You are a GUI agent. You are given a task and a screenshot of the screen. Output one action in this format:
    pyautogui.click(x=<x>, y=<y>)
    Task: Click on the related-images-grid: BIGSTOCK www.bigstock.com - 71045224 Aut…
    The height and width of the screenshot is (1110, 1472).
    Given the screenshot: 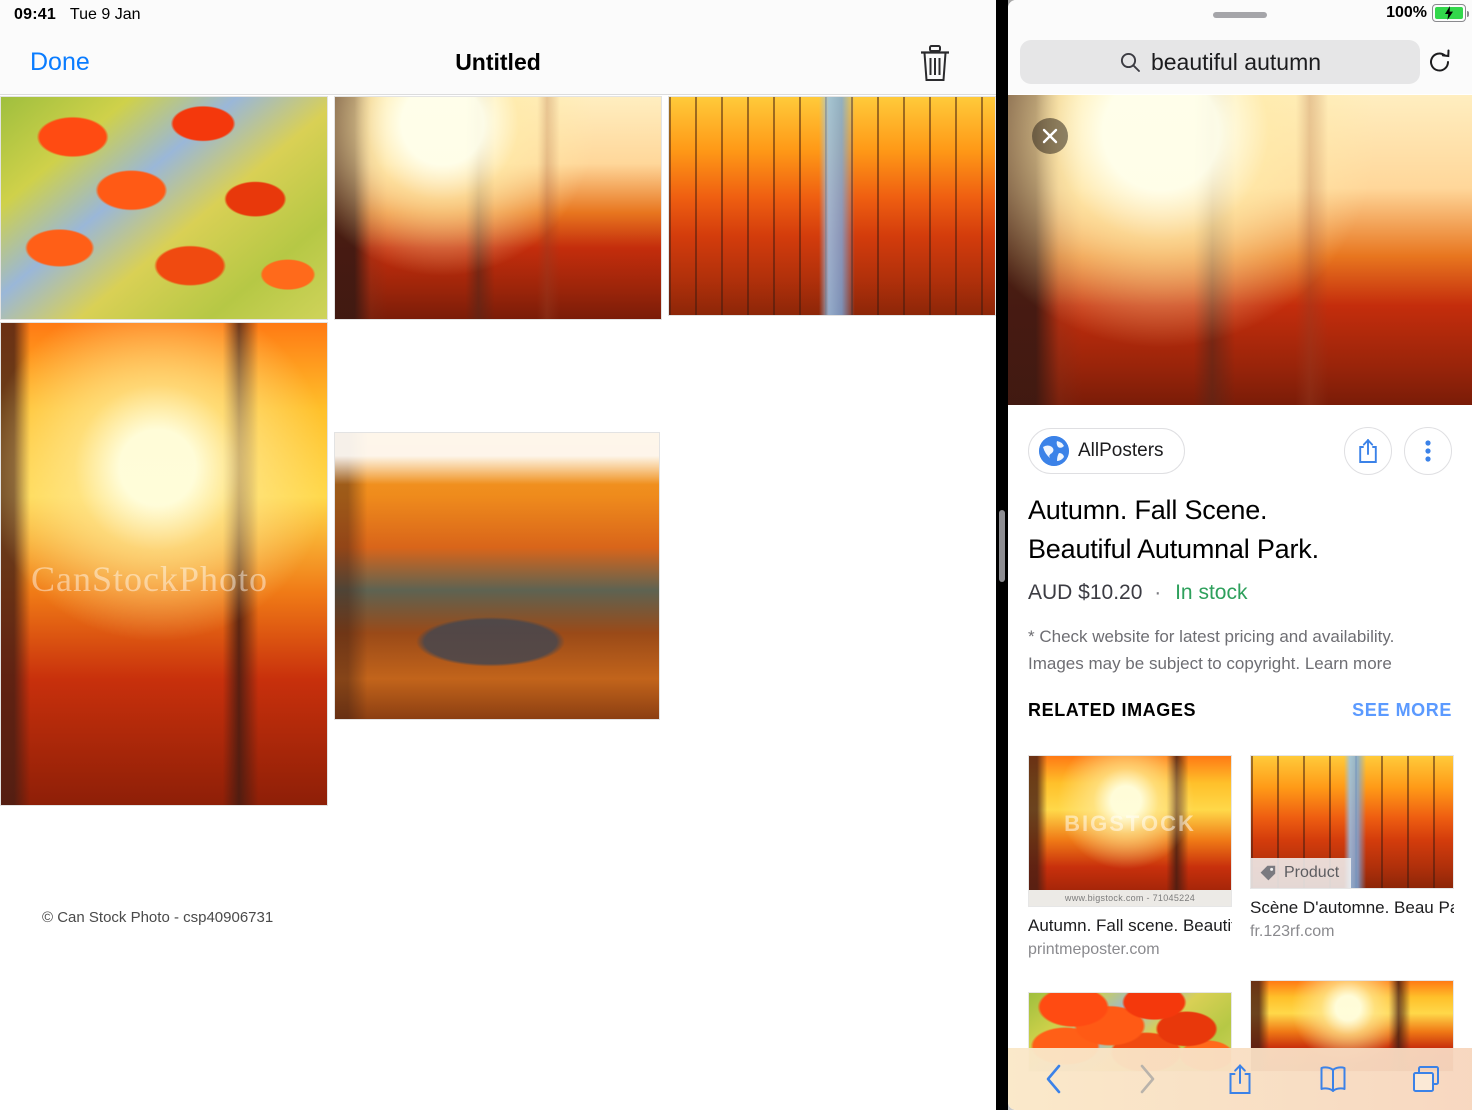 What is the action you would take?
    pyautogui.click(x=1241, y=857)
    